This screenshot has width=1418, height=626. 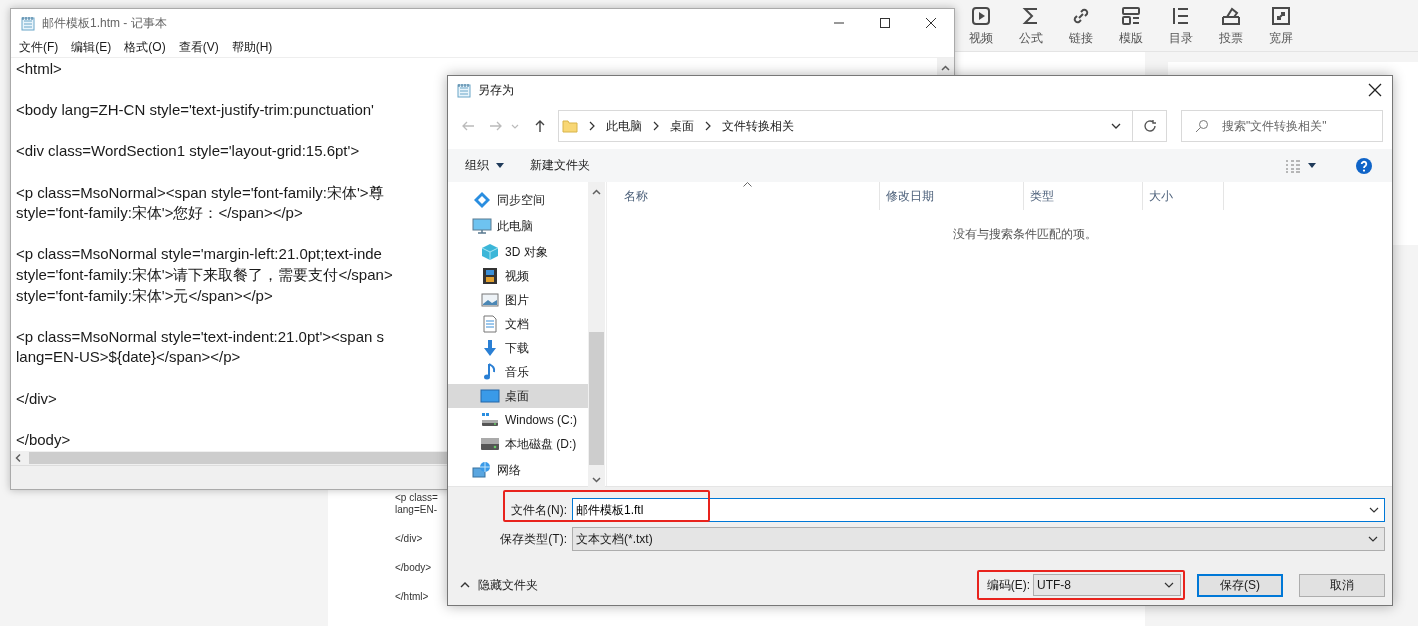 I want to click on field-label: 编码(E):, so click(x=1008, y=585).